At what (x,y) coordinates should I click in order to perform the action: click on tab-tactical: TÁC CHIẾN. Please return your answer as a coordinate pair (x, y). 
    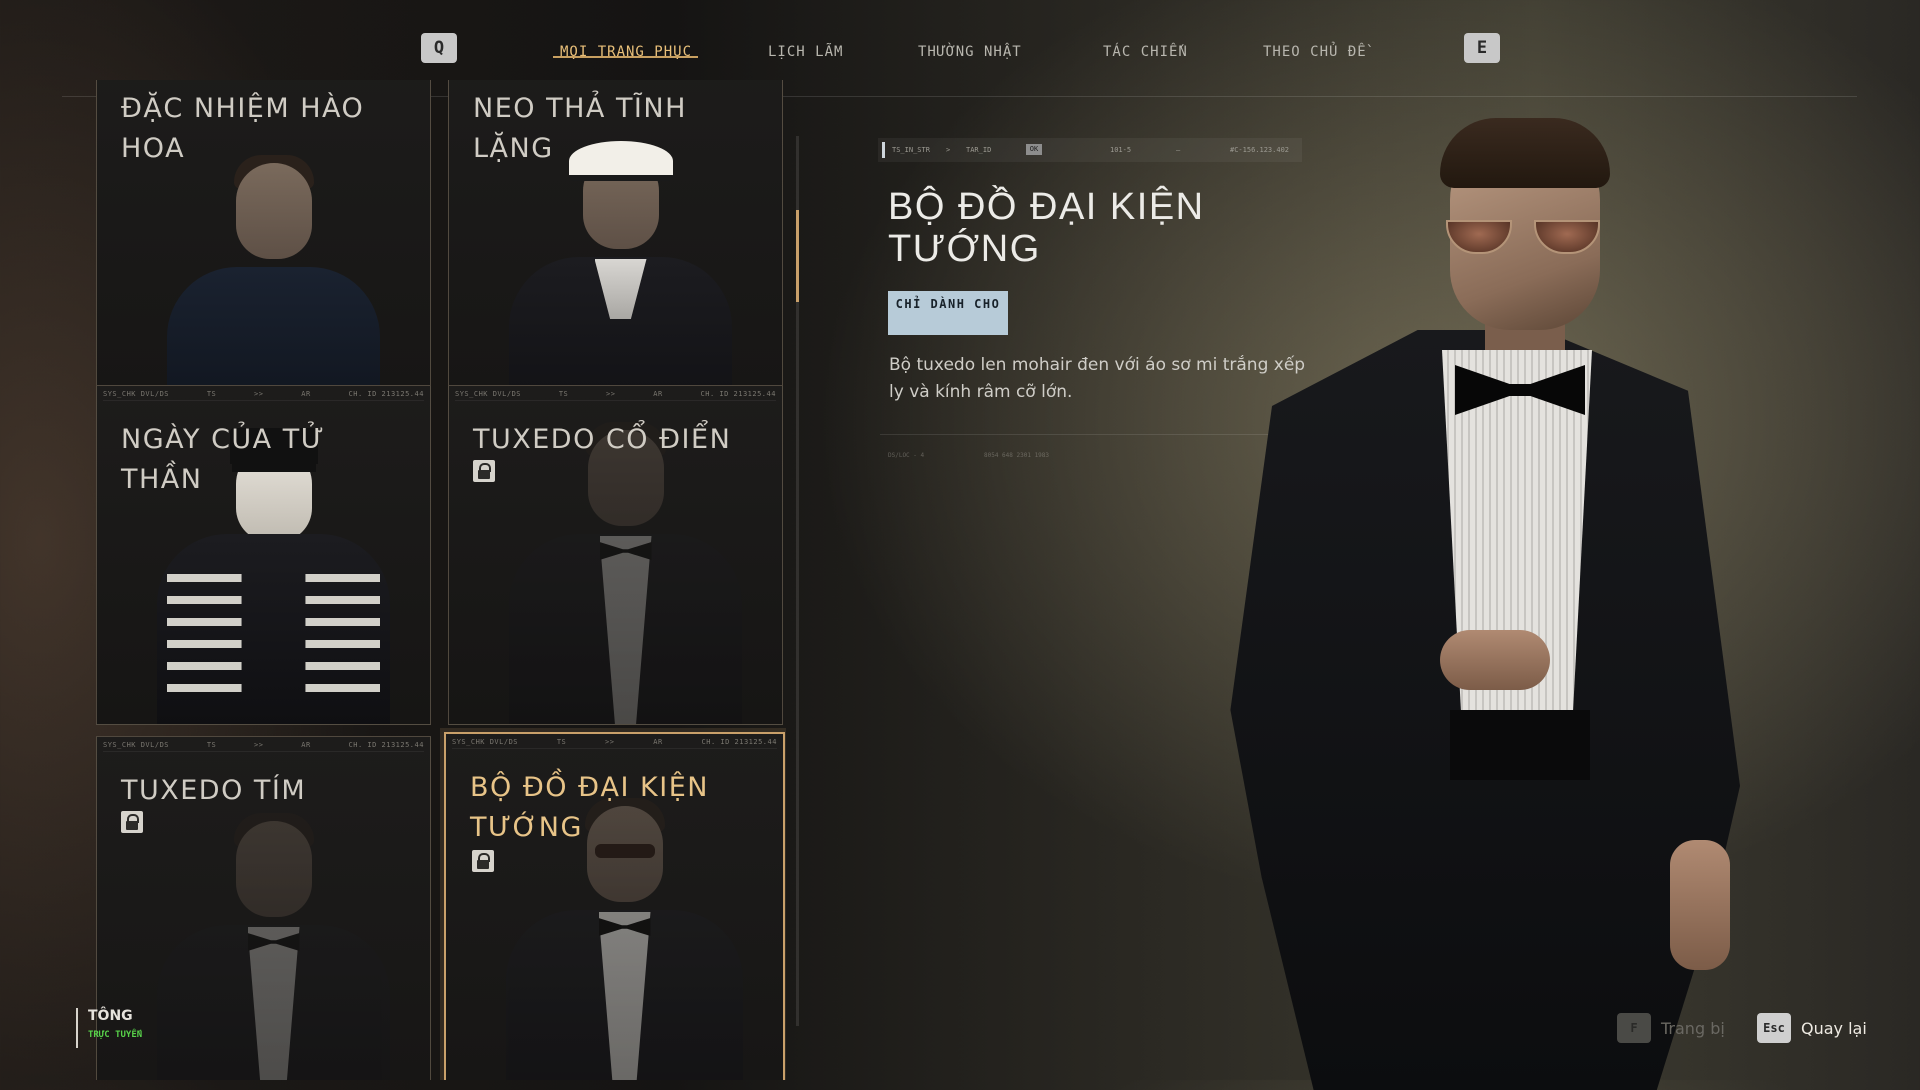
    Looking at the image, I should click on (1145, 52).